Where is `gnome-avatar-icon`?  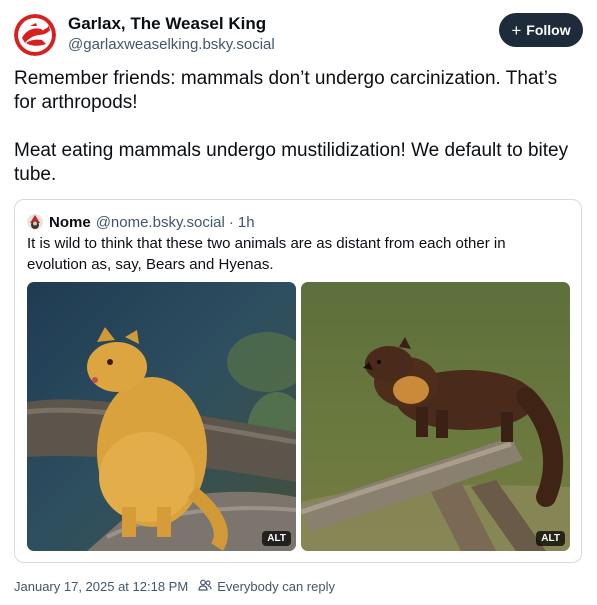
gnome-avatar-icon is located at coordinates (35, 222).